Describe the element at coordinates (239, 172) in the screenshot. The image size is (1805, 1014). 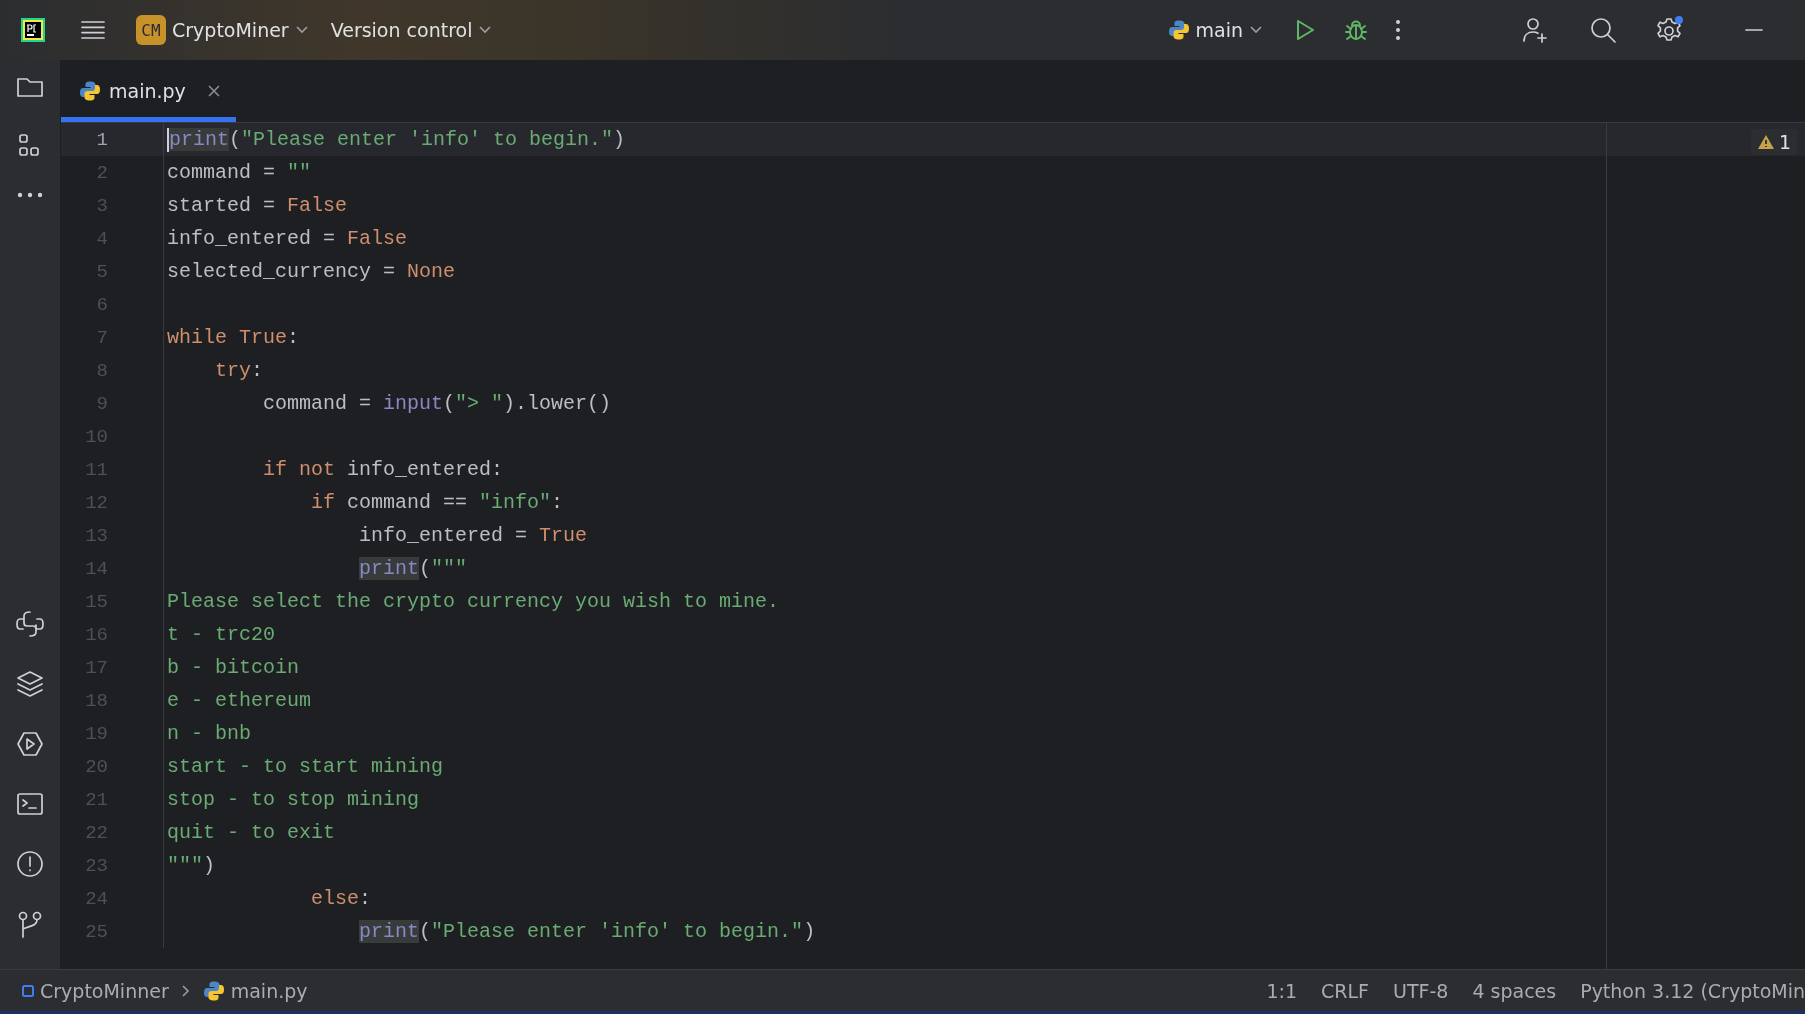
I see `code-line: command = ""` at that location.